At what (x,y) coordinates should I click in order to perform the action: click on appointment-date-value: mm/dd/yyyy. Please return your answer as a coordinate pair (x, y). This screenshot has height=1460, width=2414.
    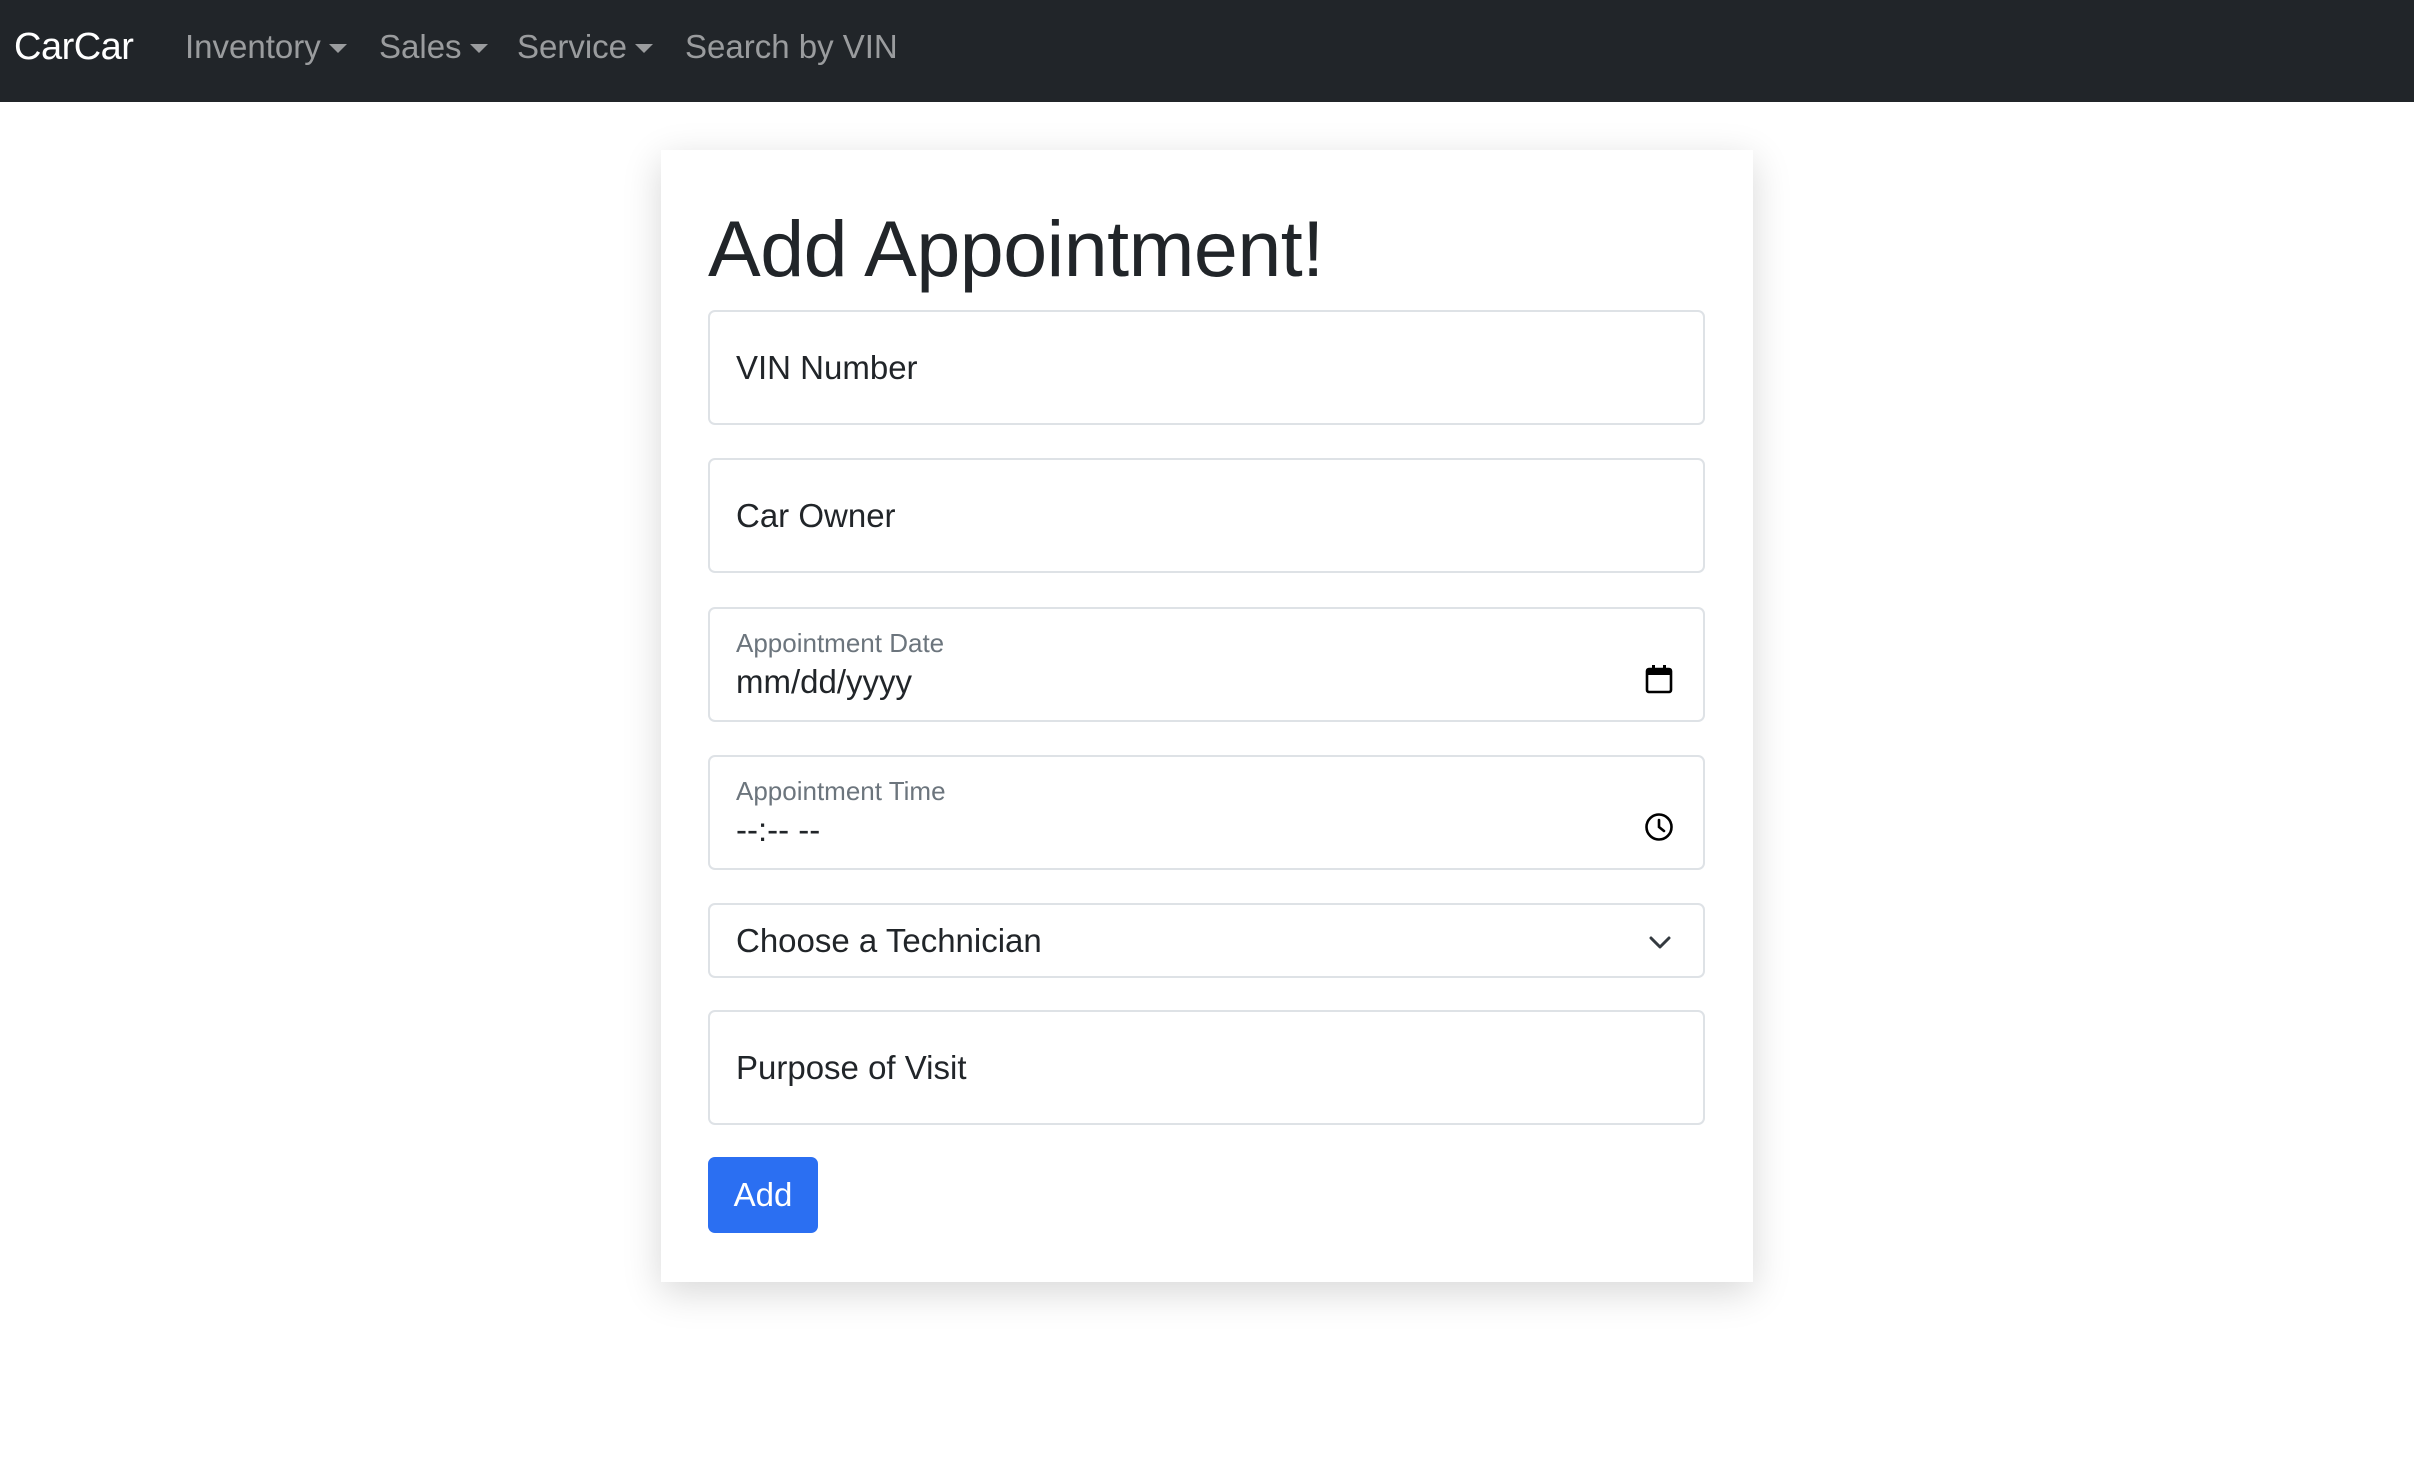
    Looking at the image, I should click on (824, 681).